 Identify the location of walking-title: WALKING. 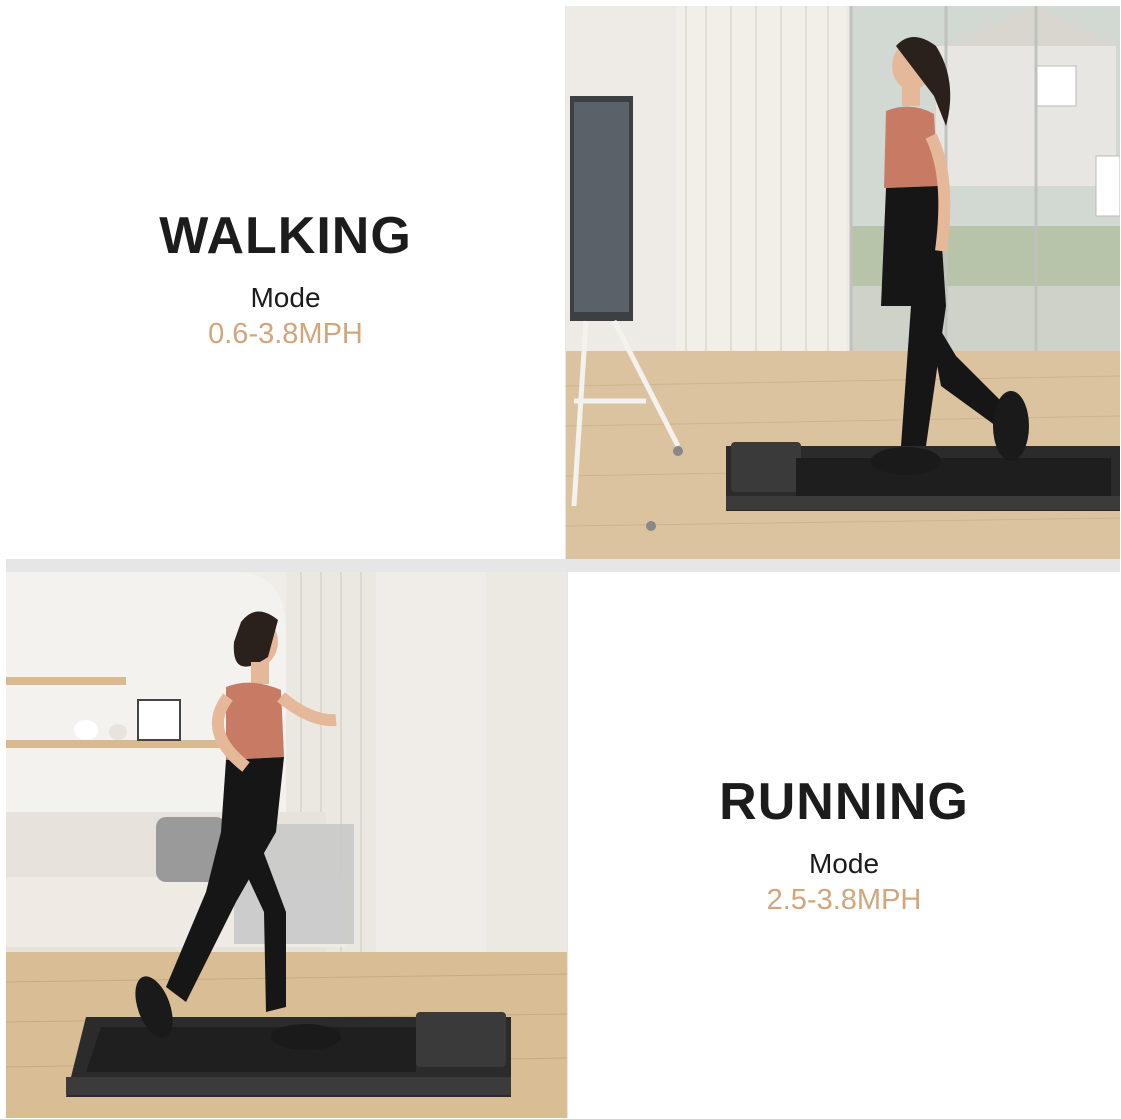
(285, 236).